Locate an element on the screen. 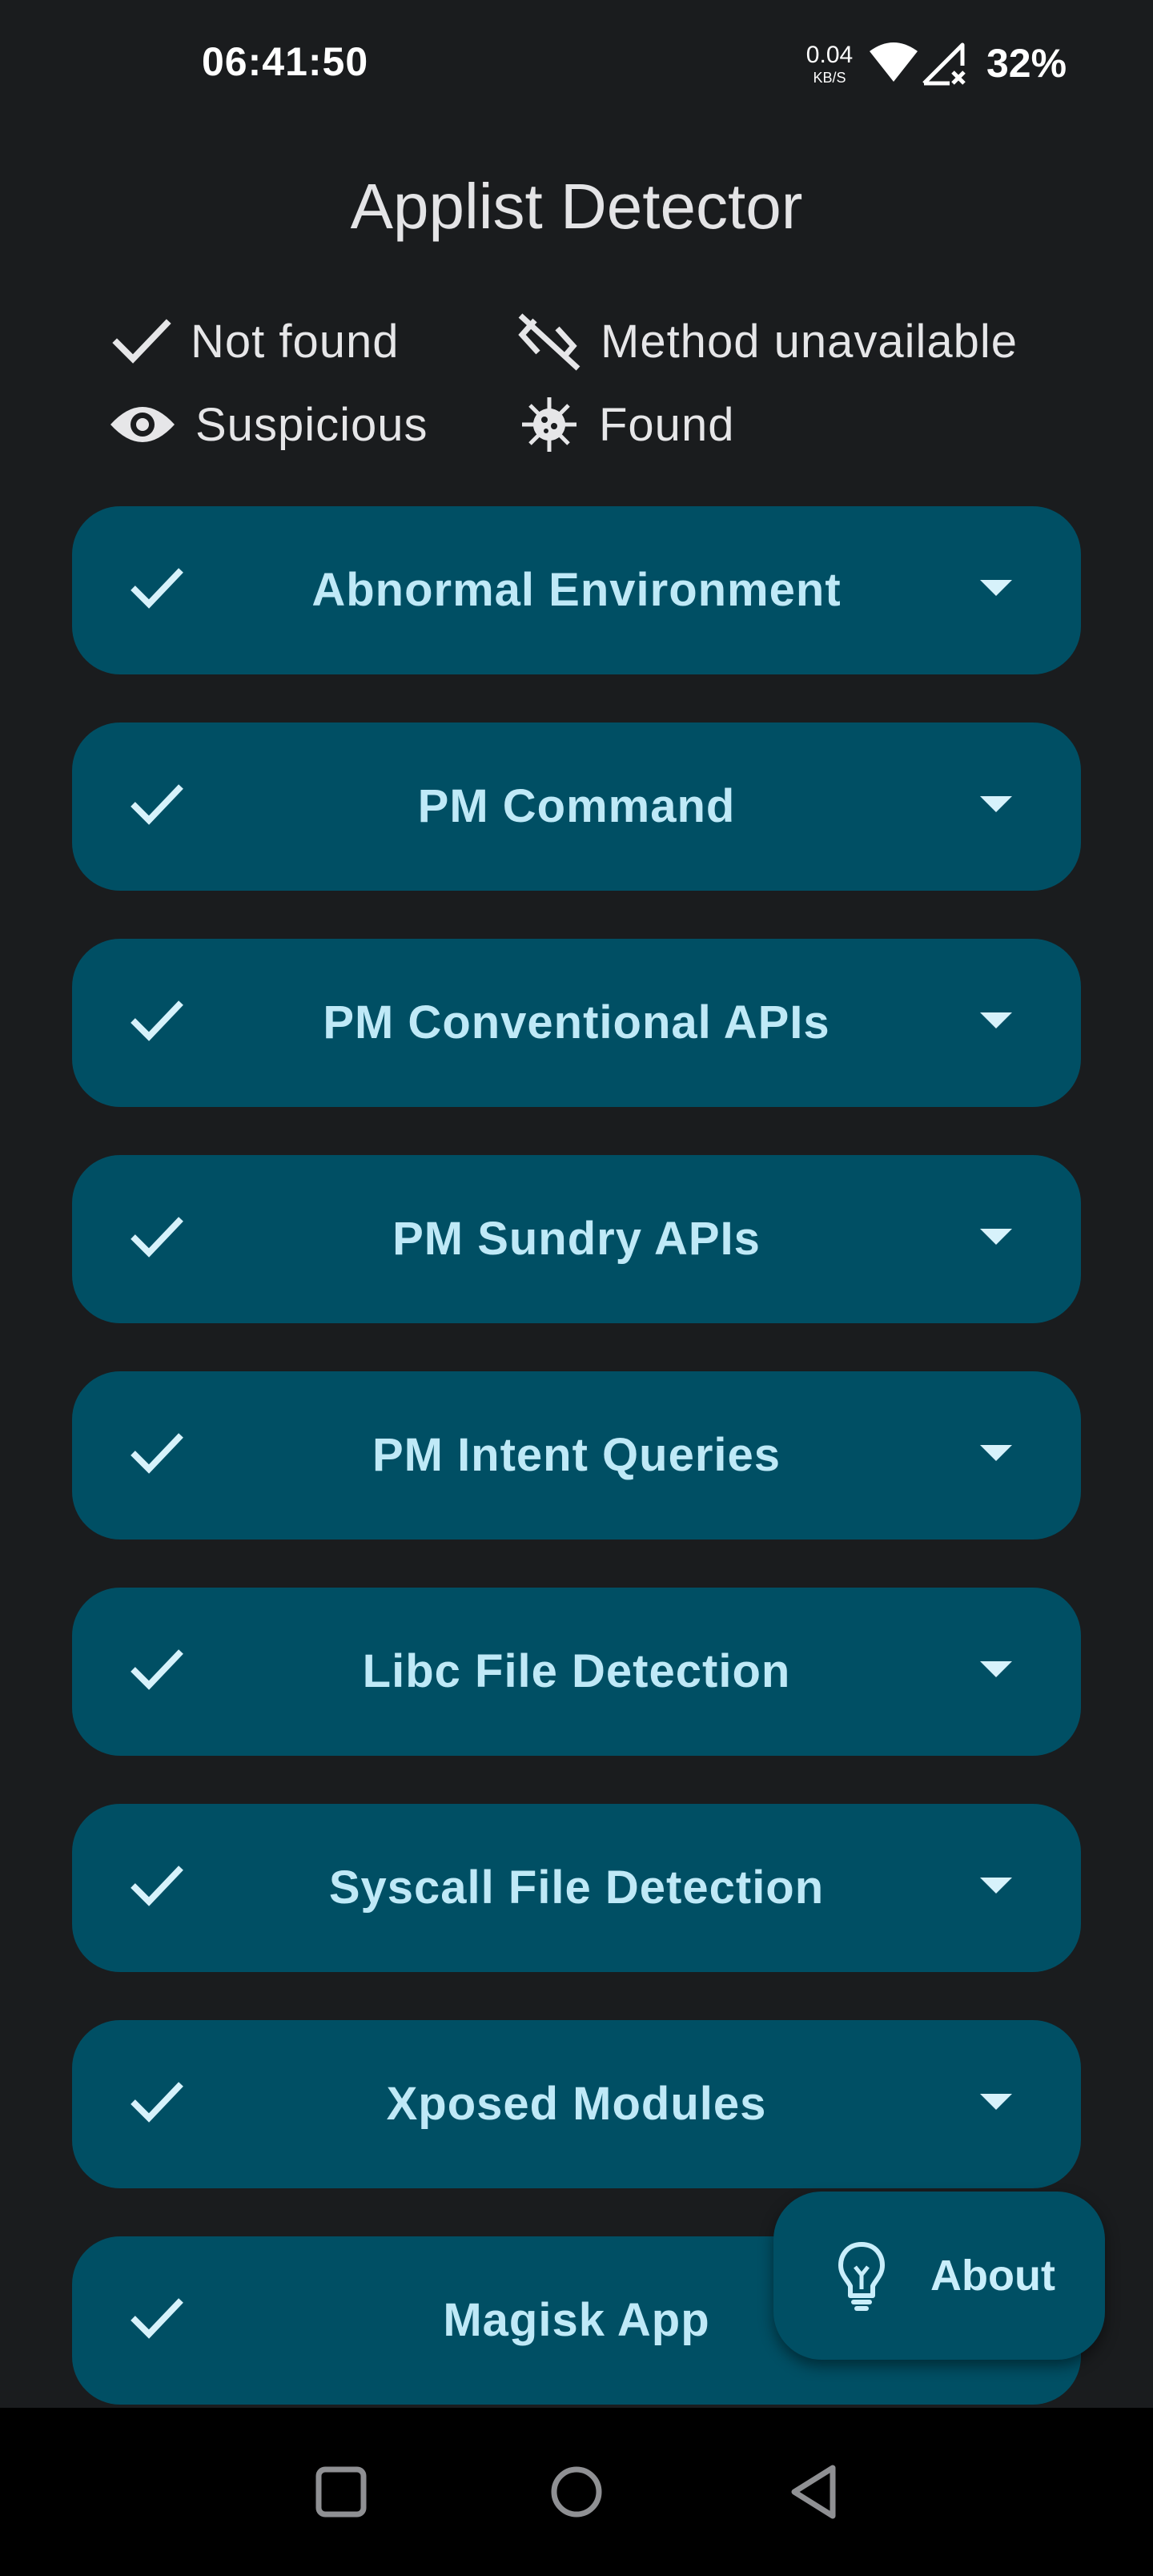 The width and height of the screenshot is (1153, 2576). card-abnormal-environment: Abnormal Environment is located at coordinates (576, 590).